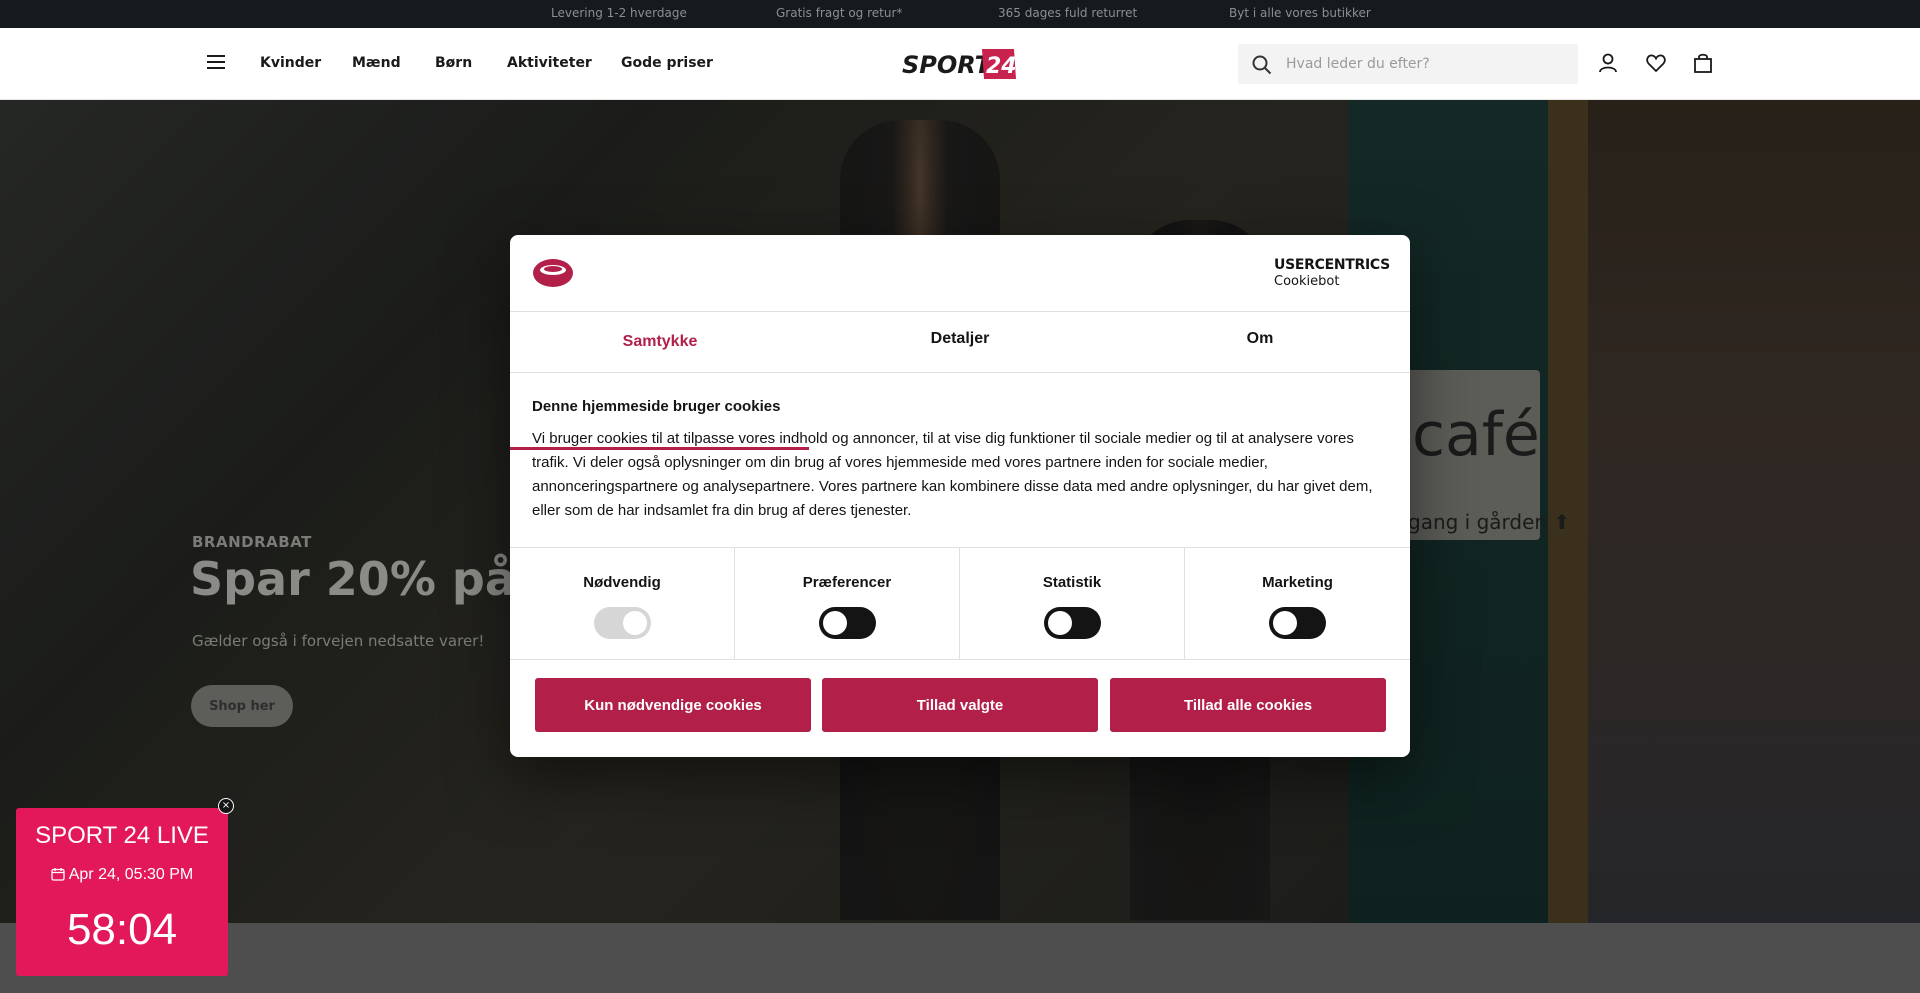  What do you see at coordinates (1072, 604) in the screenshot?
I see `category-statistik: Statistik` at bounding box center [1072, 604].